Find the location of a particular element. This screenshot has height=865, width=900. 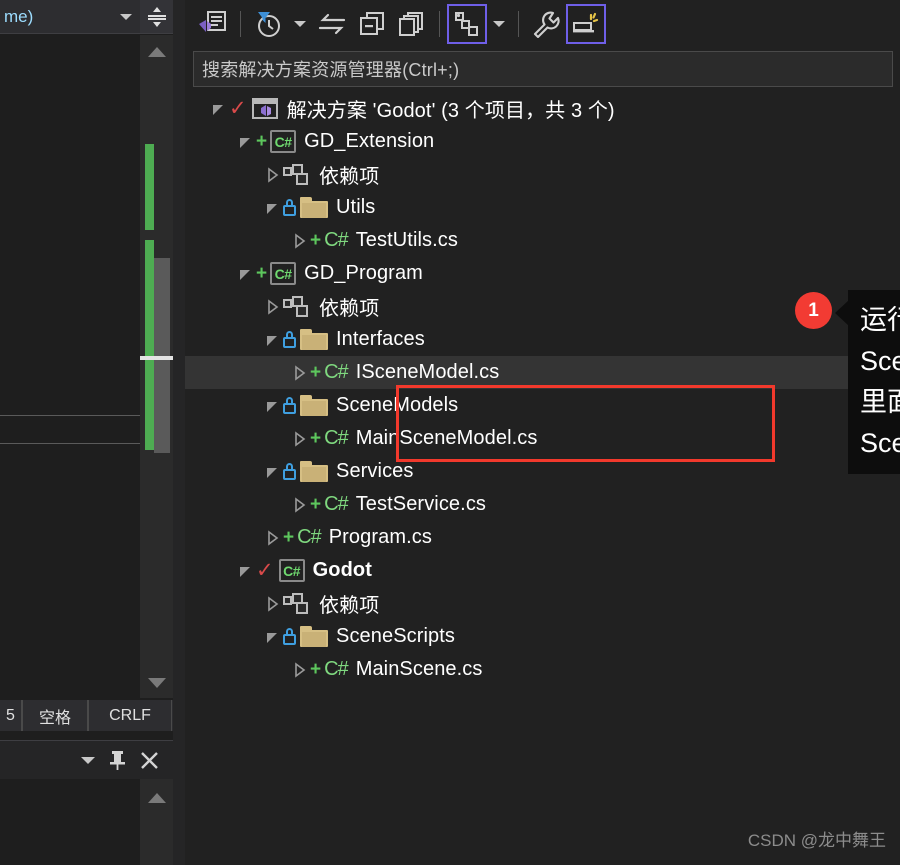

editor-member-dropdown-value: me) is located at coordinates (19, 16).